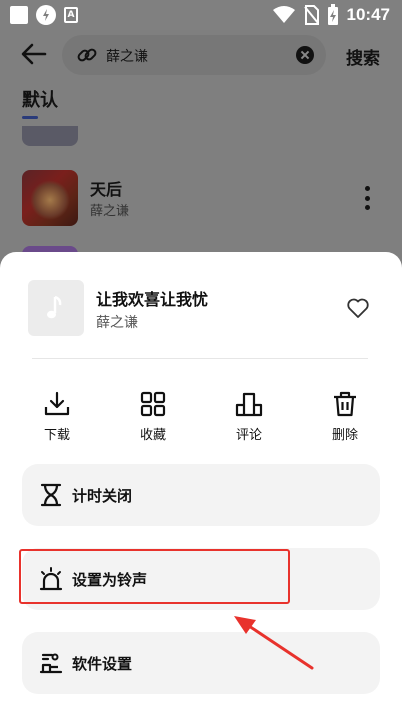  I want to click on back-arrow-icon, so click(34, 54).